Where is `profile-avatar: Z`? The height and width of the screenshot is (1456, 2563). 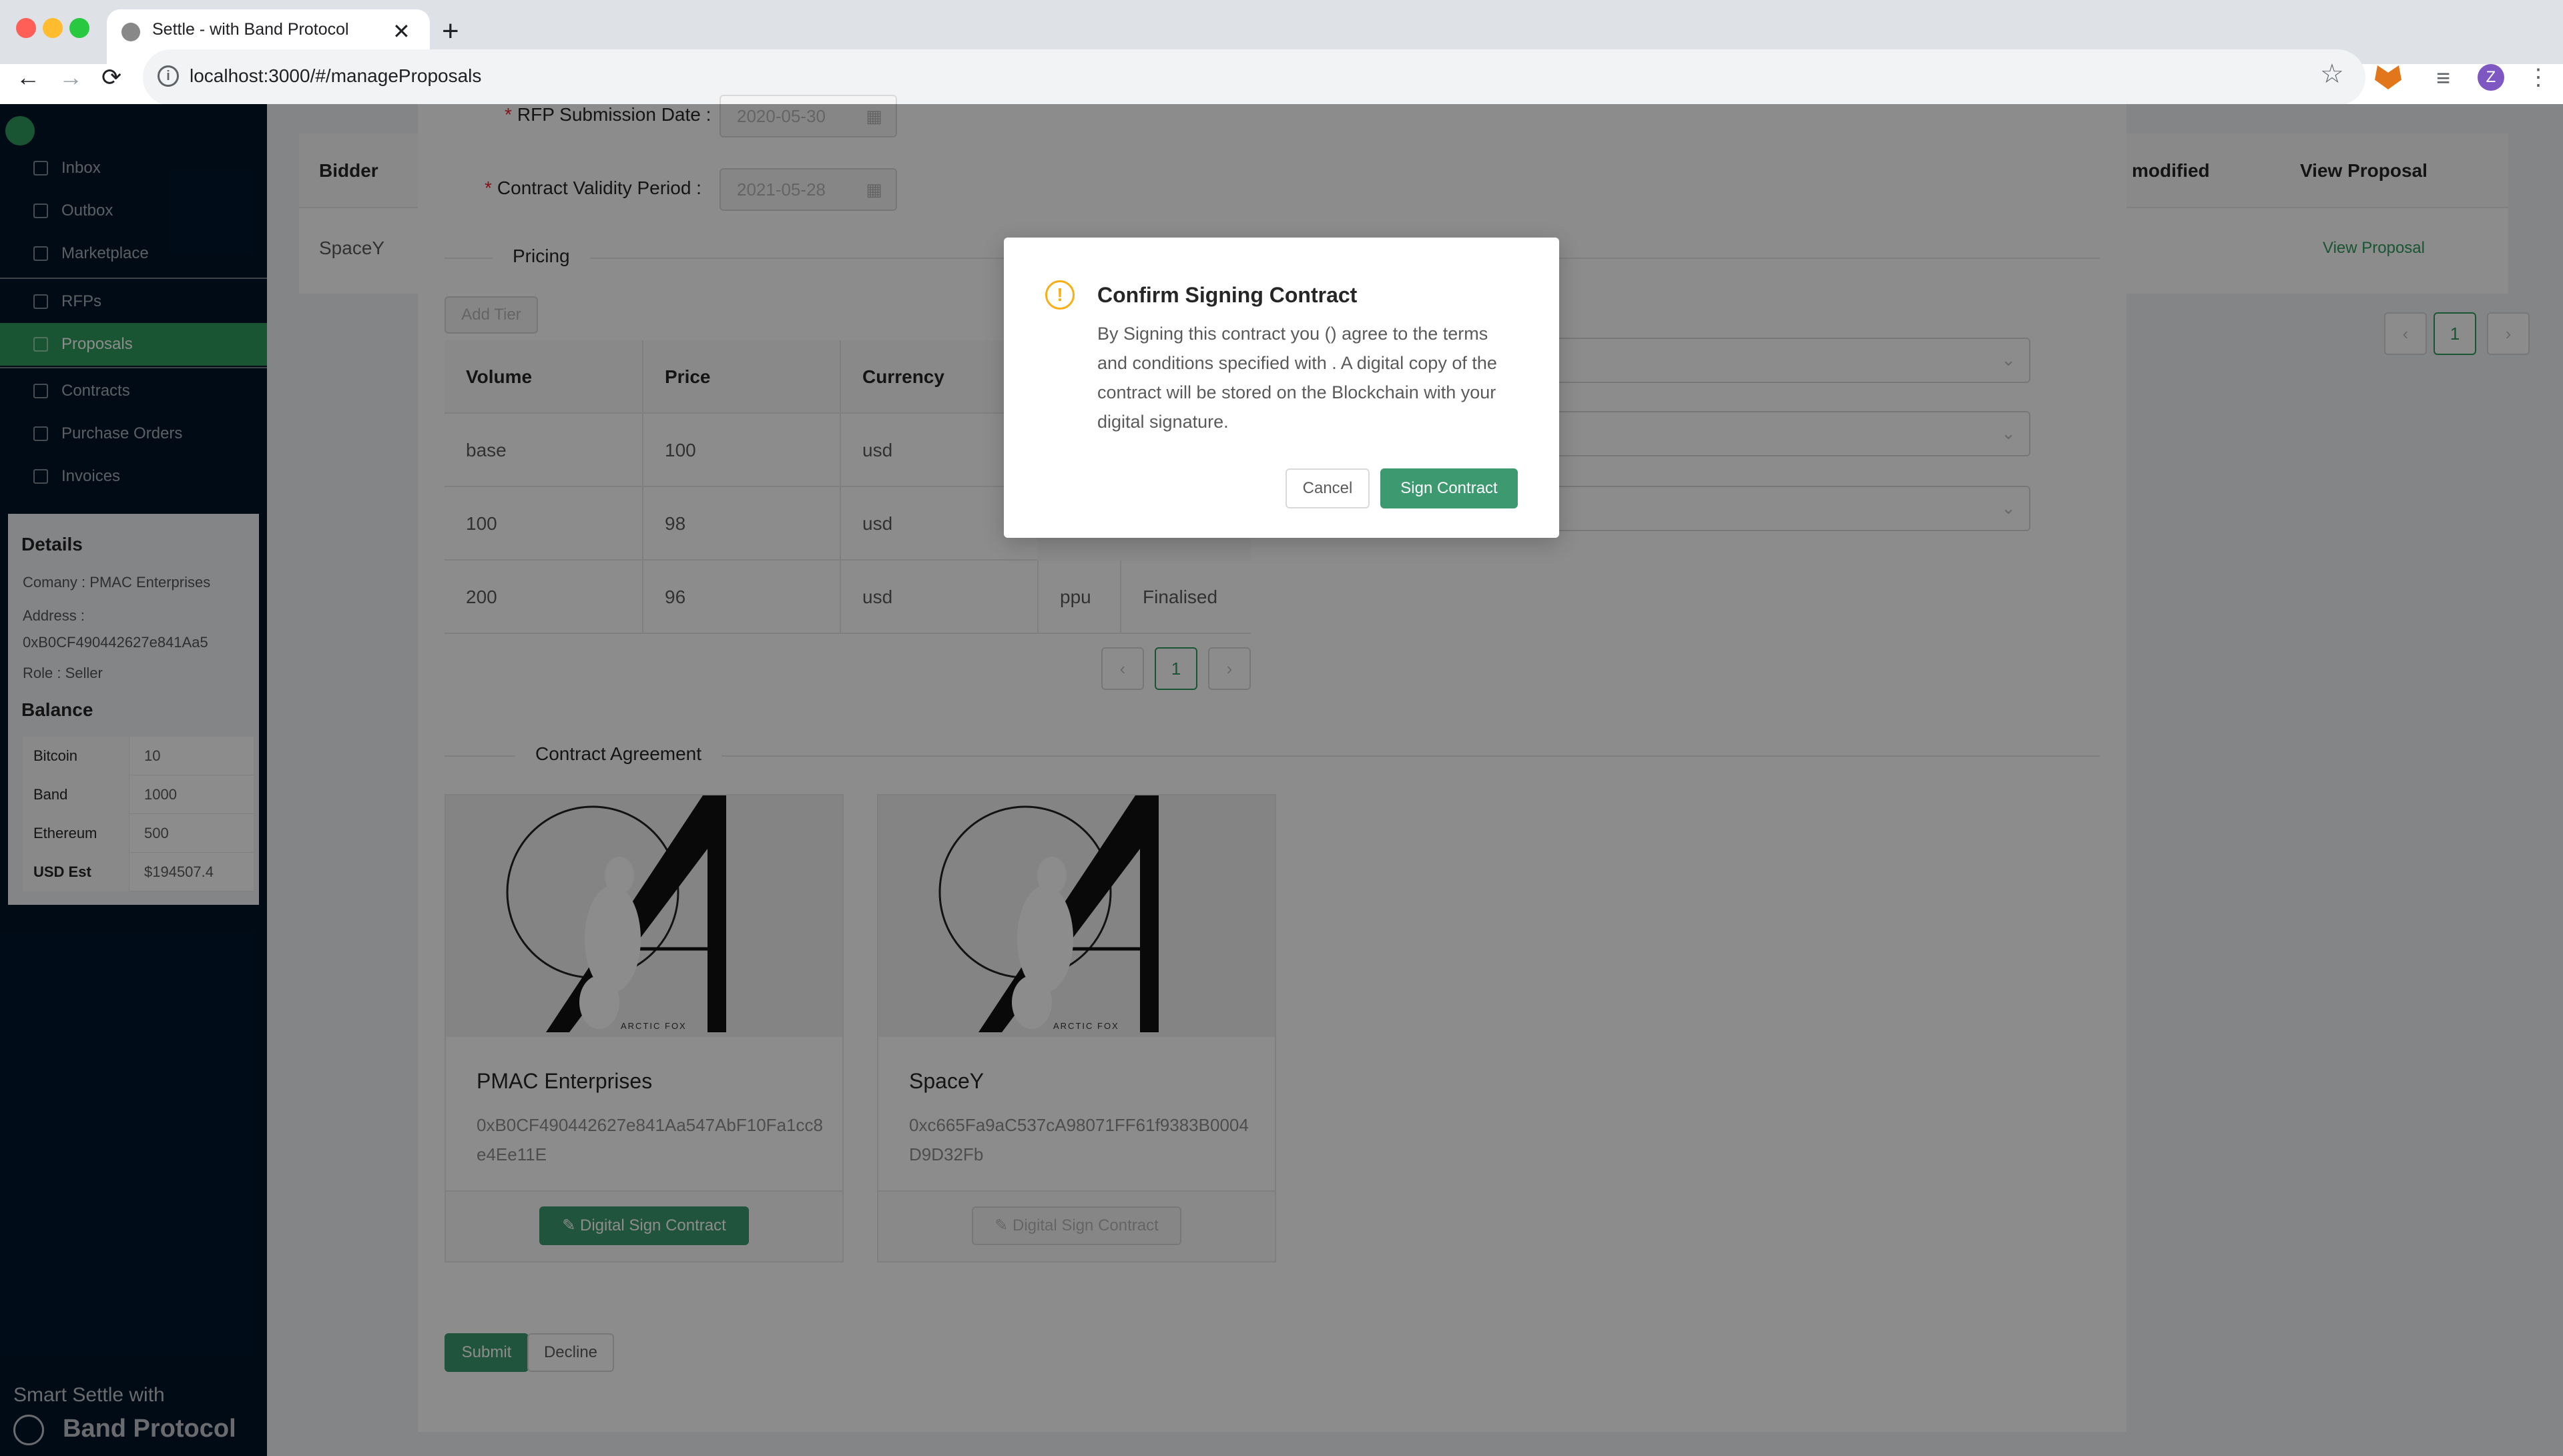
profile-avatar: Z is located at coordinates (2491, 77).